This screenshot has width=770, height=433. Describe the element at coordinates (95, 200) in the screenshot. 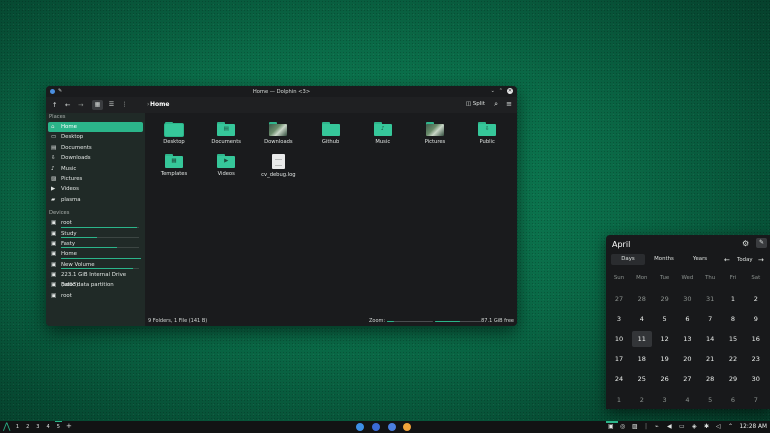

I see `sidebar-item-plasma: ▰ plasma` at that location.